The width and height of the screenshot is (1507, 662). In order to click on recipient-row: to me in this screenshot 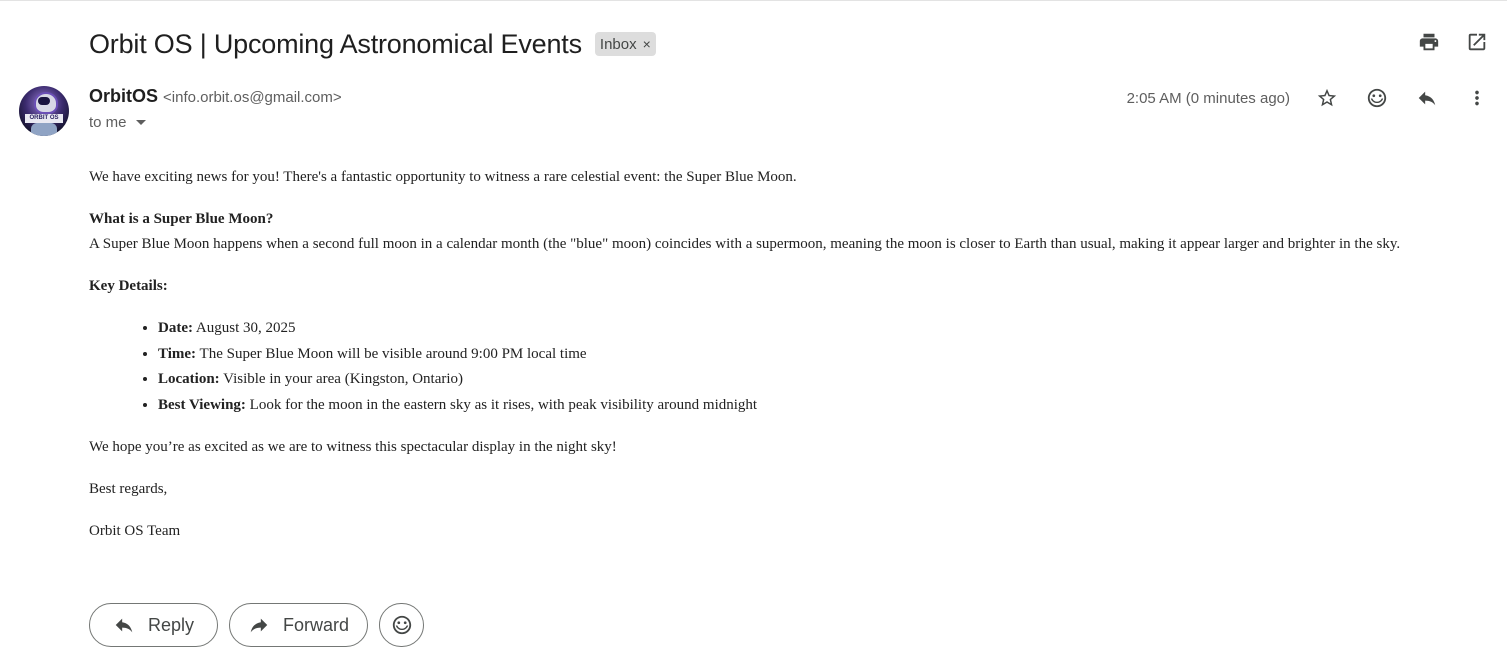, I will do `click(117, 122)`.